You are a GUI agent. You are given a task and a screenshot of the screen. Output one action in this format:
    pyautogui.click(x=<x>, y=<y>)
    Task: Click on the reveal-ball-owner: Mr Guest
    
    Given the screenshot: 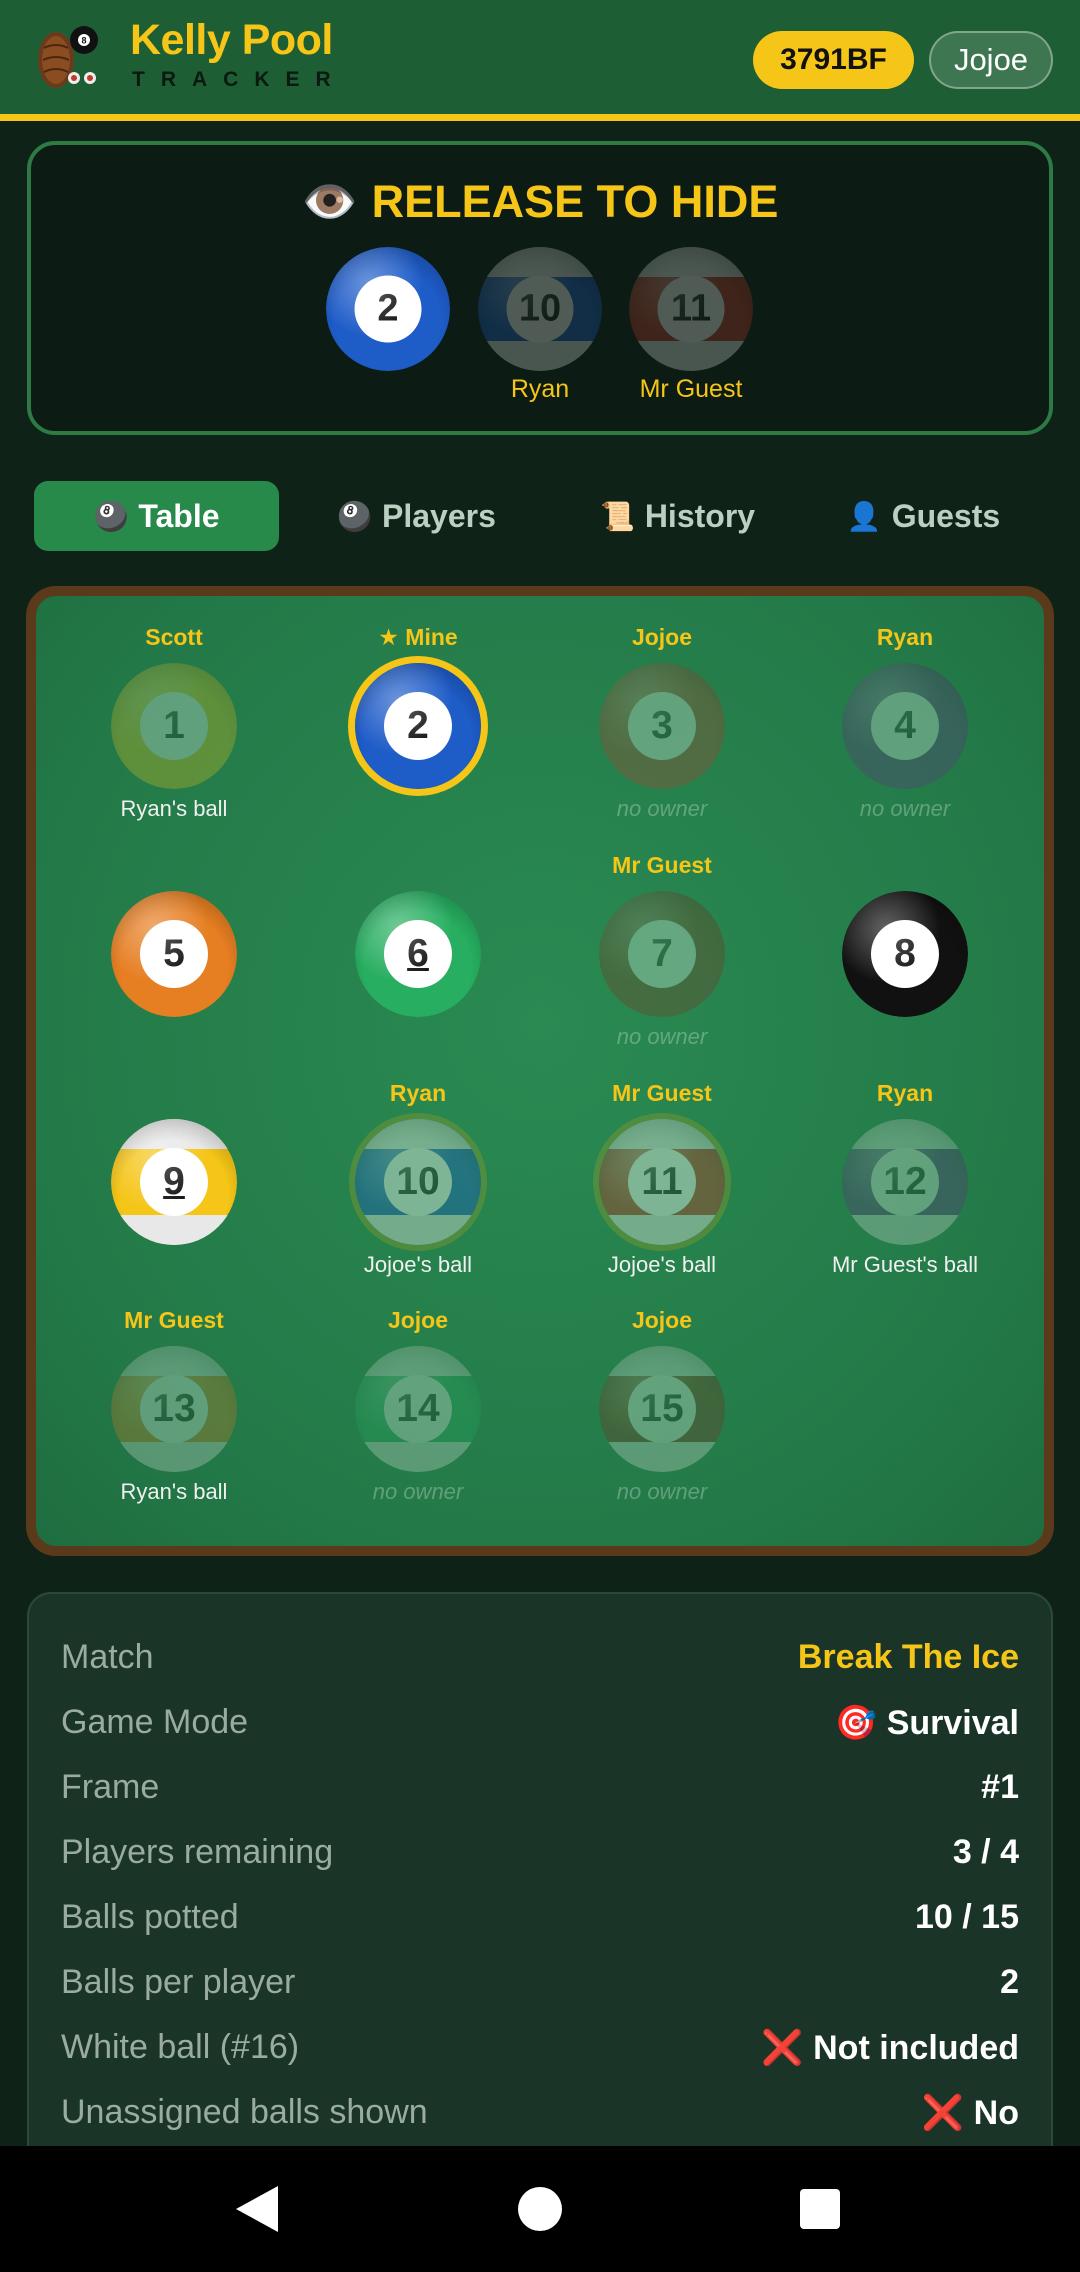 What is the action you would take?
    pyautogui.click(x=691, y=389)
    